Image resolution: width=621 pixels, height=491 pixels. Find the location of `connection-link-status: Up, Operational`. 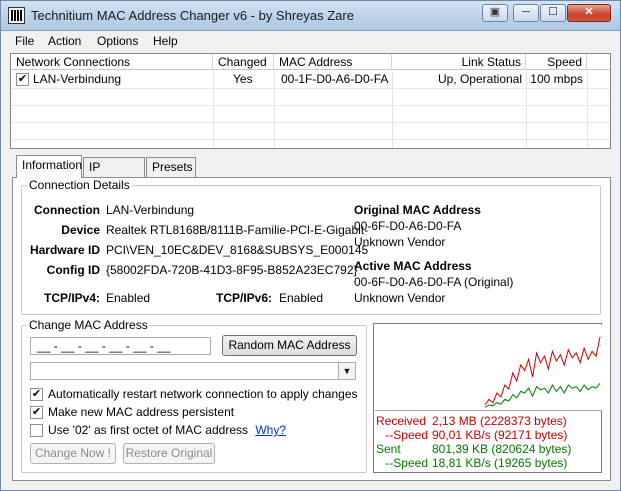

connection-link-status: Up, Operational is located at coordinates (479, 79).